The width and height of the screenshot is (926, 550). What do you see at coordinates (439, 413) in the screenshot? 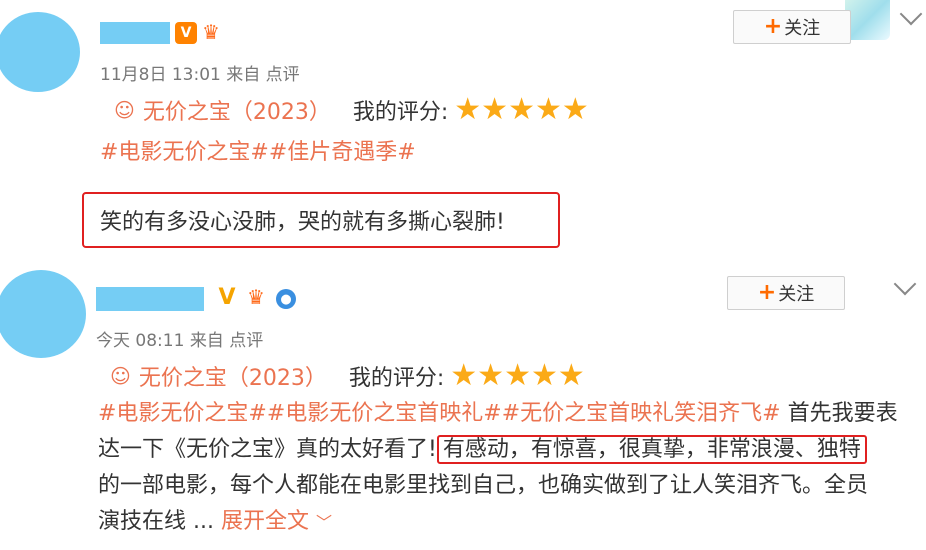
I see `hashtags: #电影无价之宝##电影无价之宝首映礼##无价之宝首映礼笑泪齐飞#` at bounding box center [439, 413].